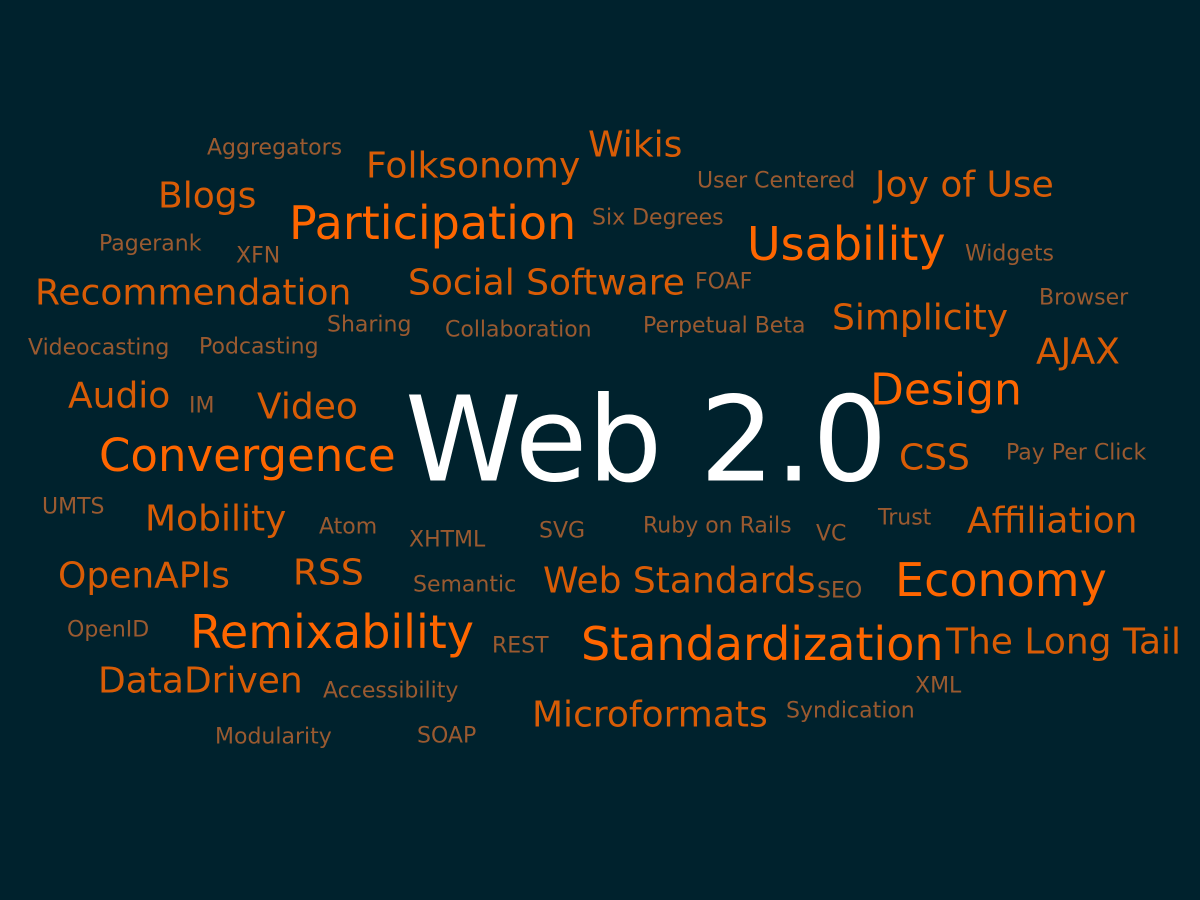 This screenshot has width=1200, height=900. I want to click on word-semantic: Semantic, so click(465, 585).